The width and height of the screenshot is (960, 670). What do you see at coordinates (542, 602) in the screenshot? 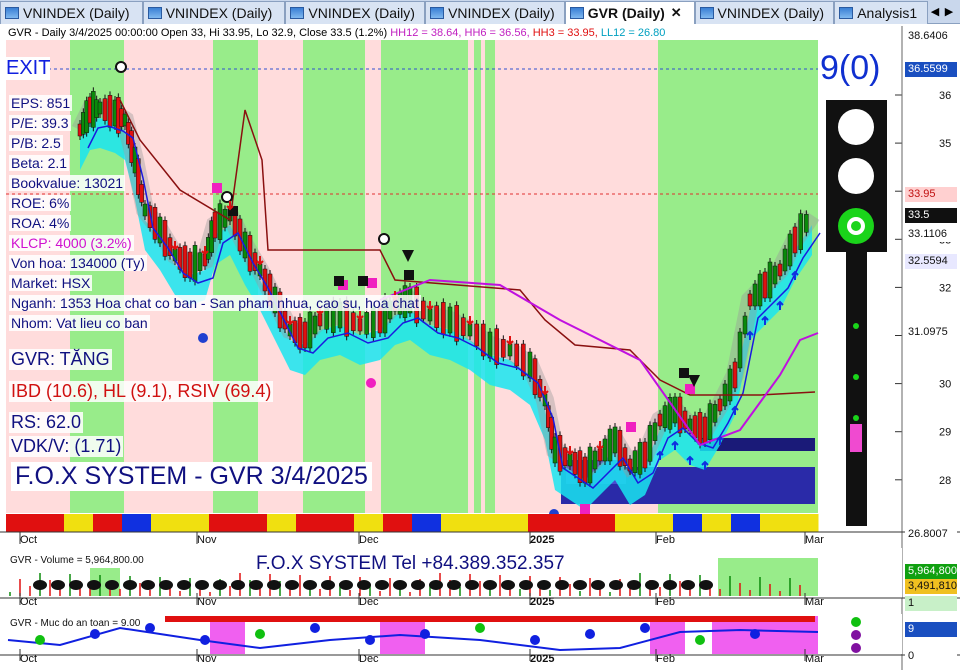
I see `month-label: 2025` at bounding box center [542, 602].